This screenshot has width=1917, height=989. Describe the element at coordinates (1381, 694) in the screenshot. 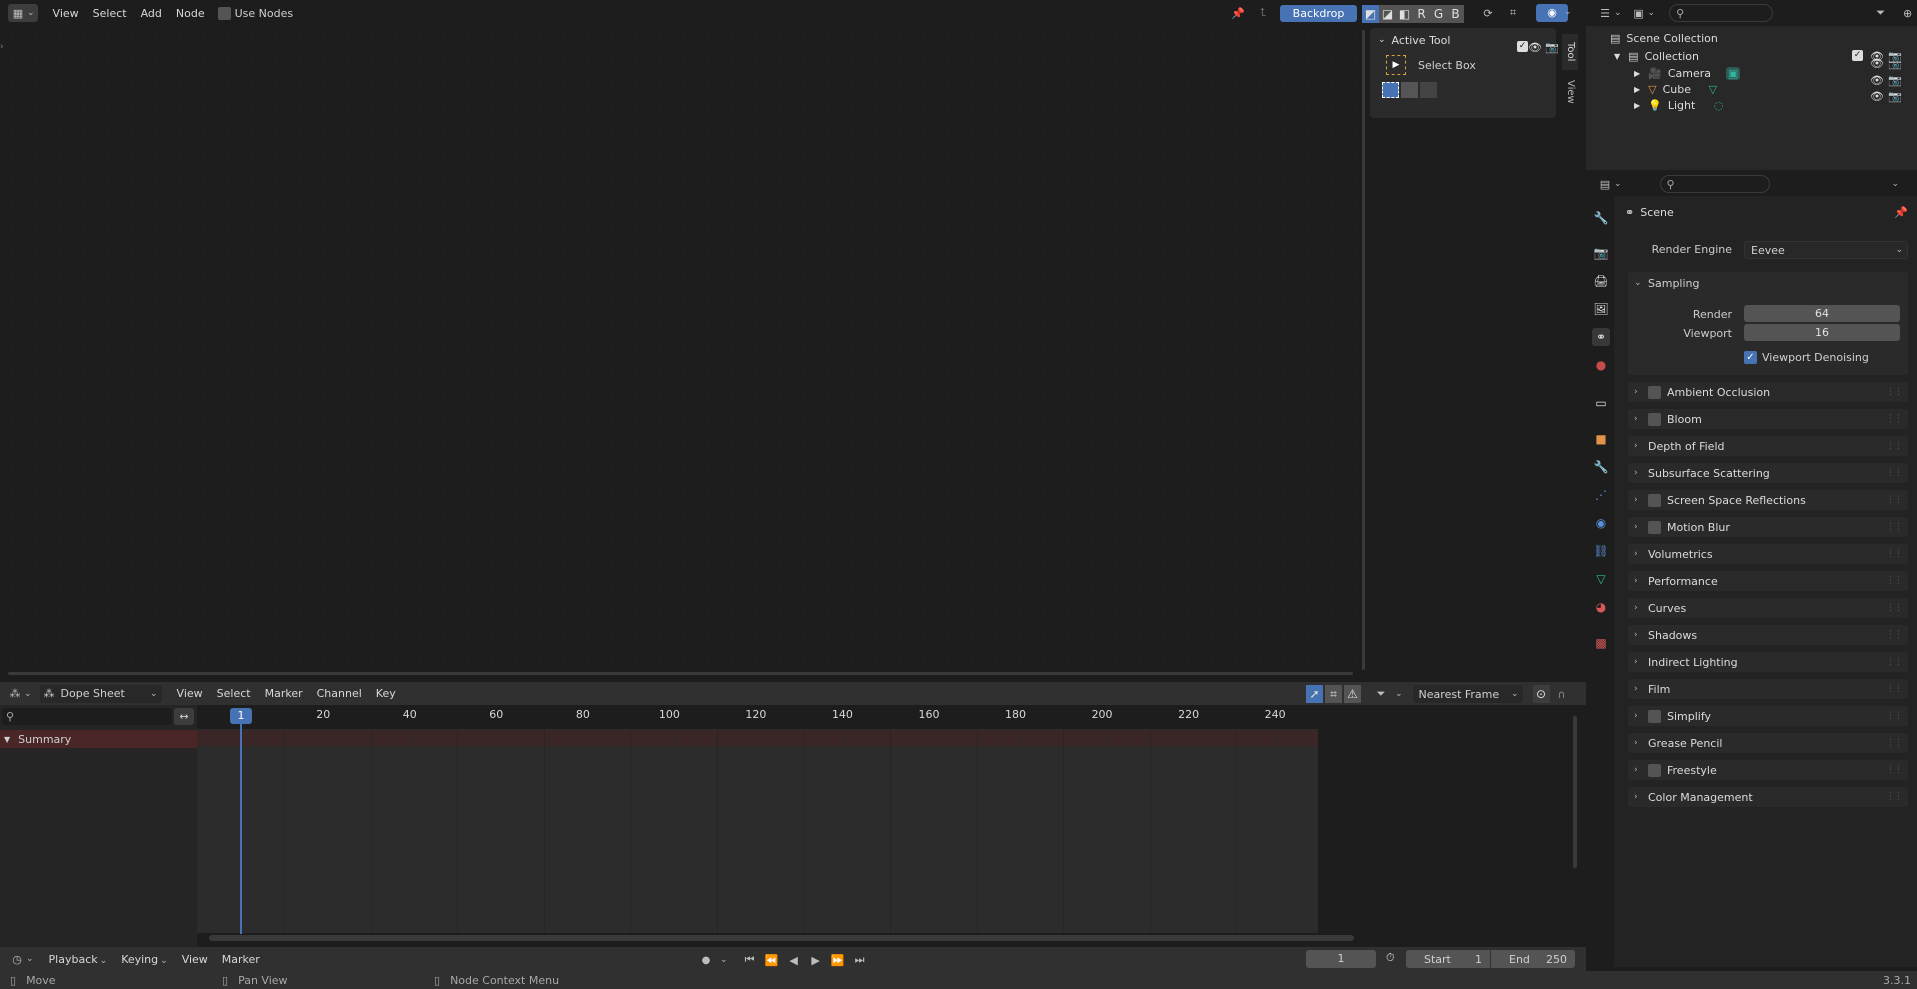

I see `filter-icon: ⏷` at that location.